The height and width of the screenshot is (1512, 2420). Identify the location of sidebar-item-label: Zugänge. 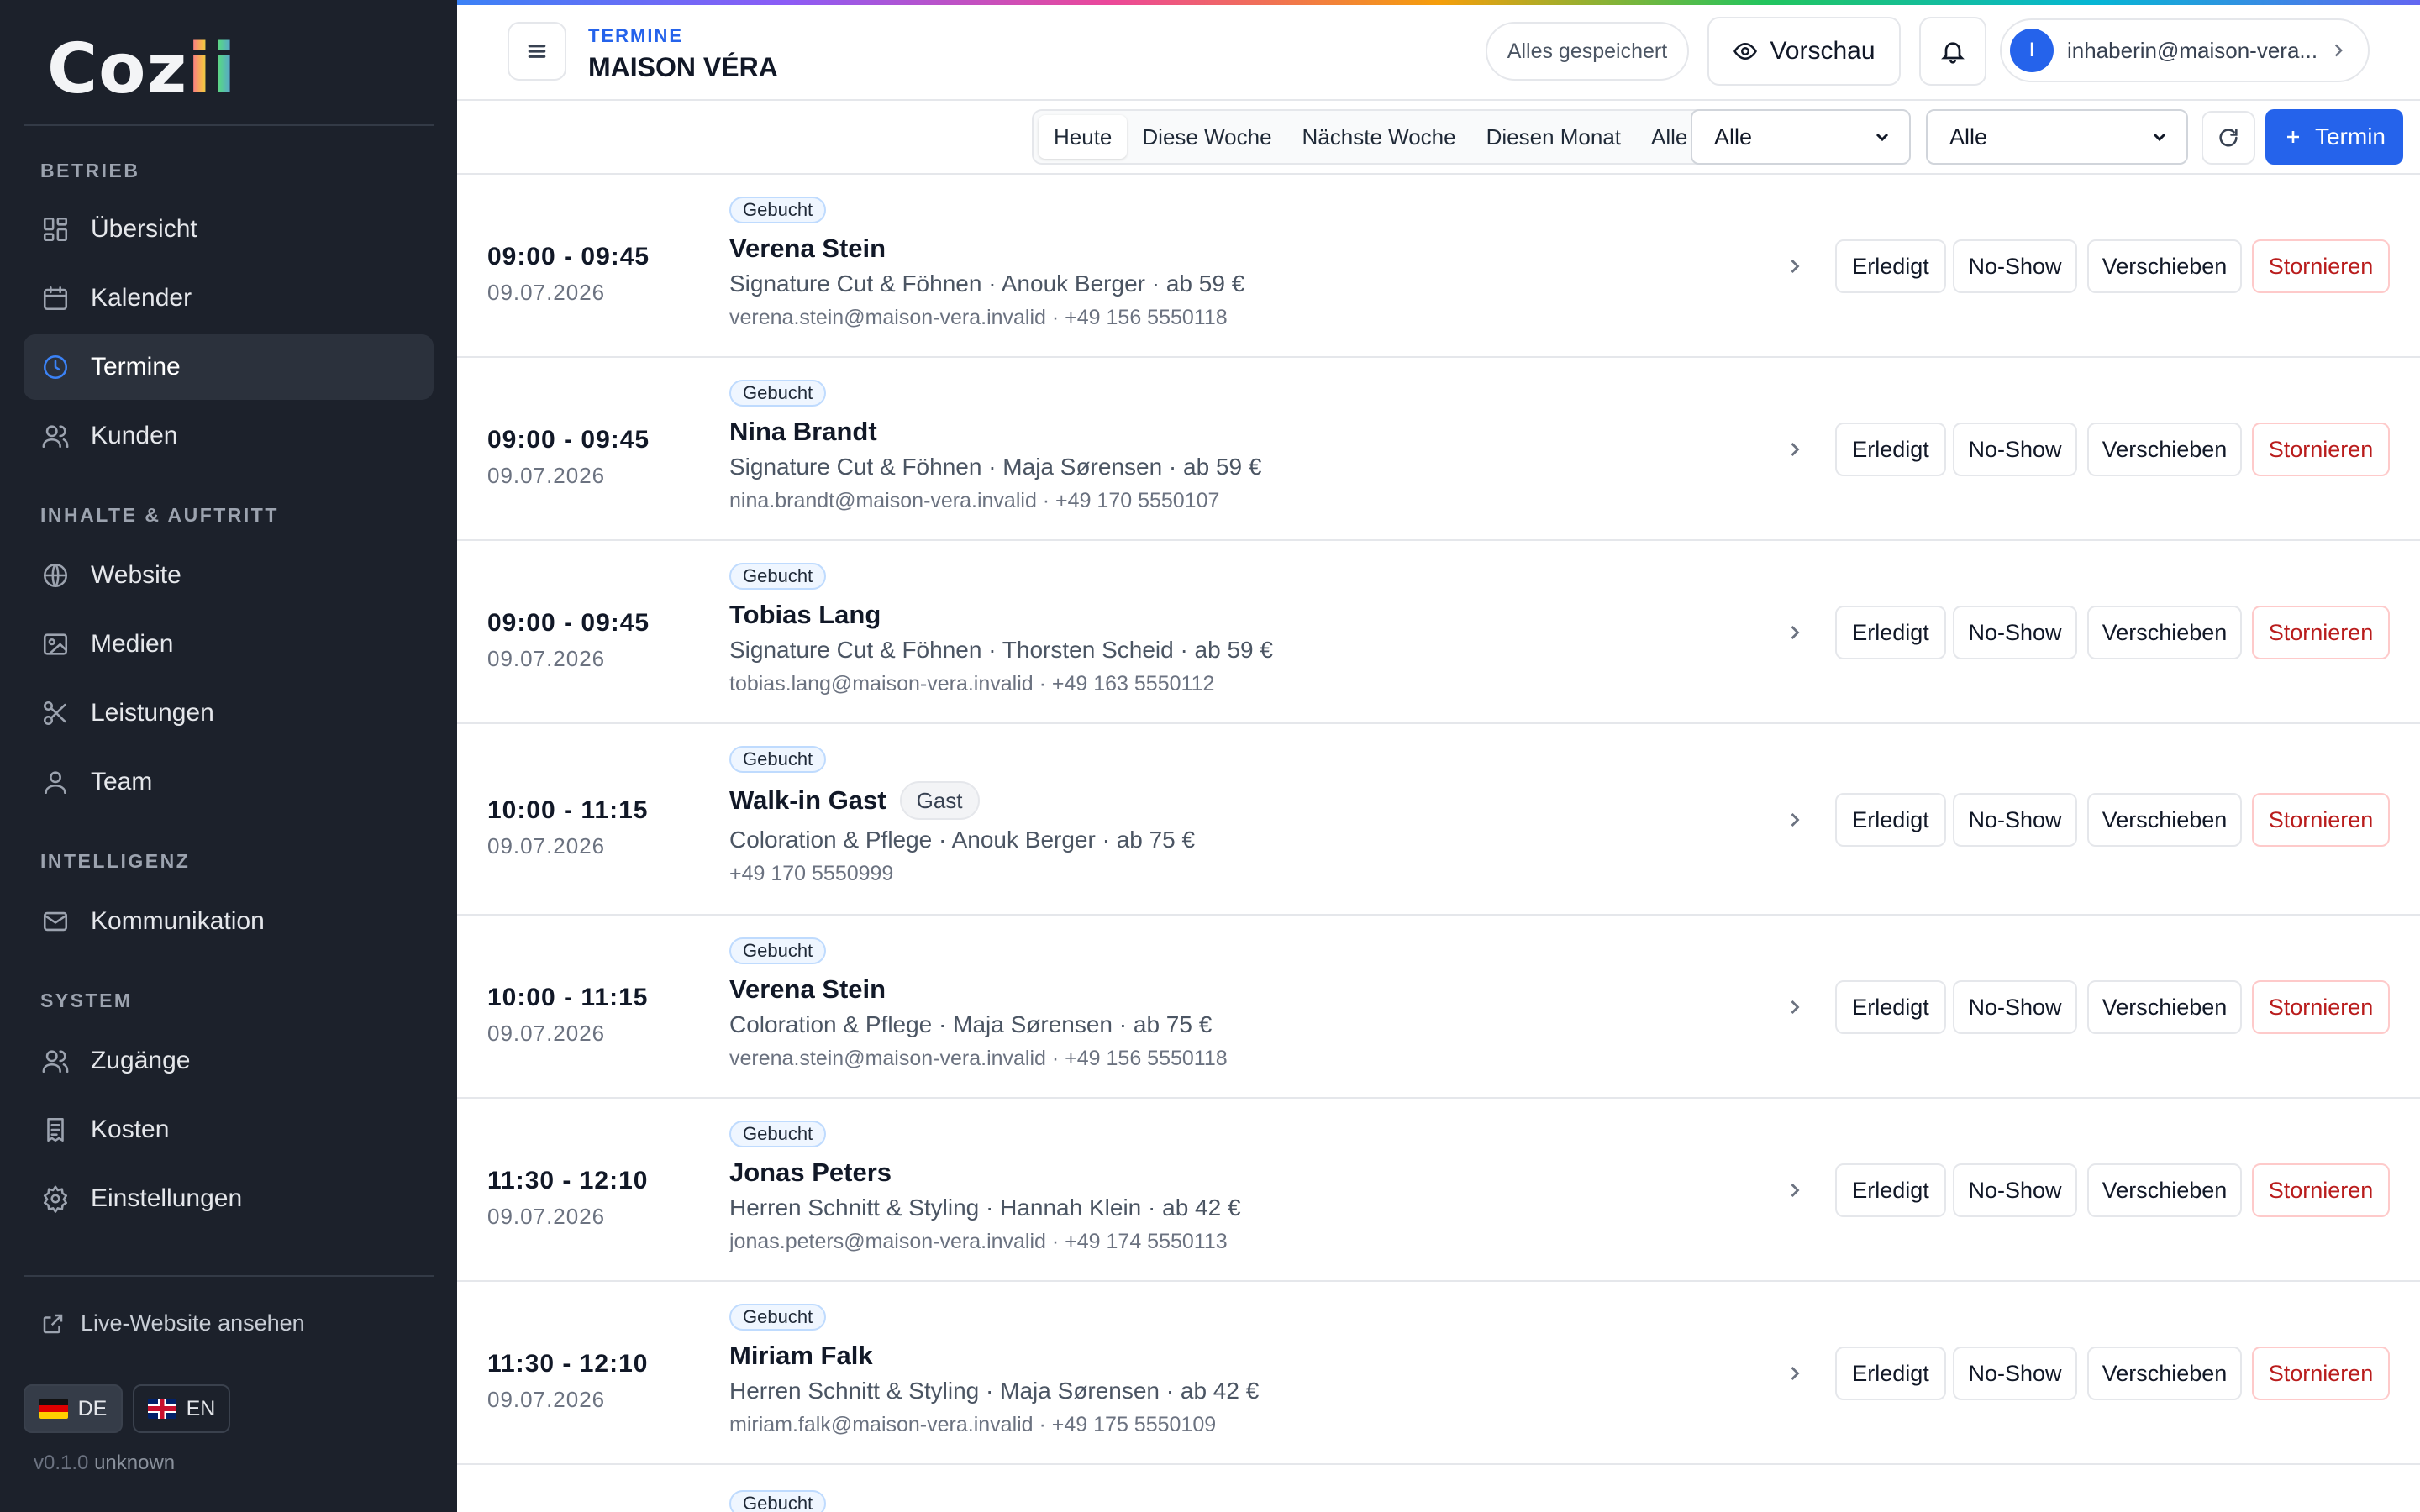
(141, 1060).